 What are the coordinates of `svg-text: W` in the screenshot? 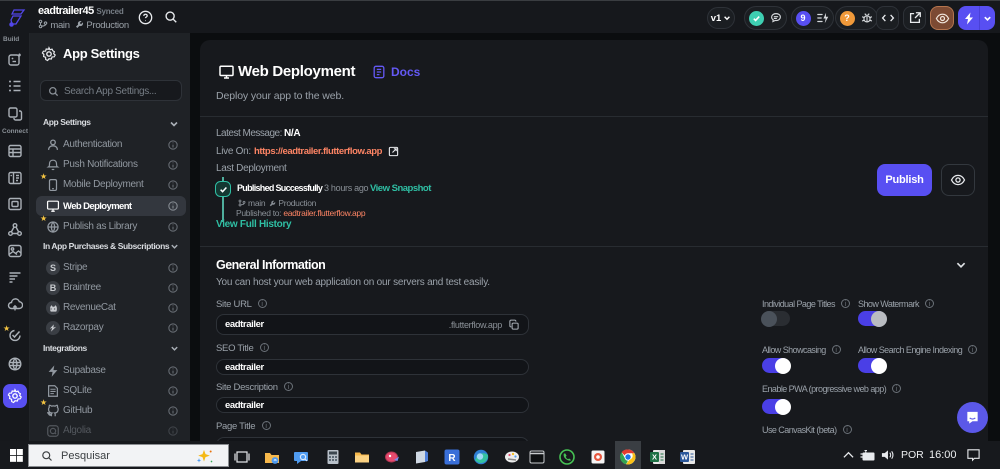 It's located at (685, 457).